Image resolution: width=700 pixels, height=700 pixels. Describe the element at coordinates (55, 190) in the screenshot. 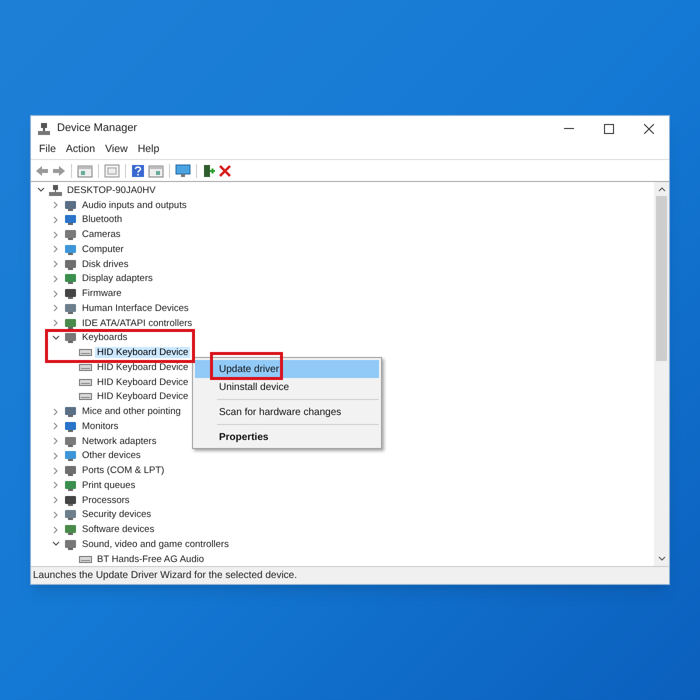

I see `computer-icon` at that location.